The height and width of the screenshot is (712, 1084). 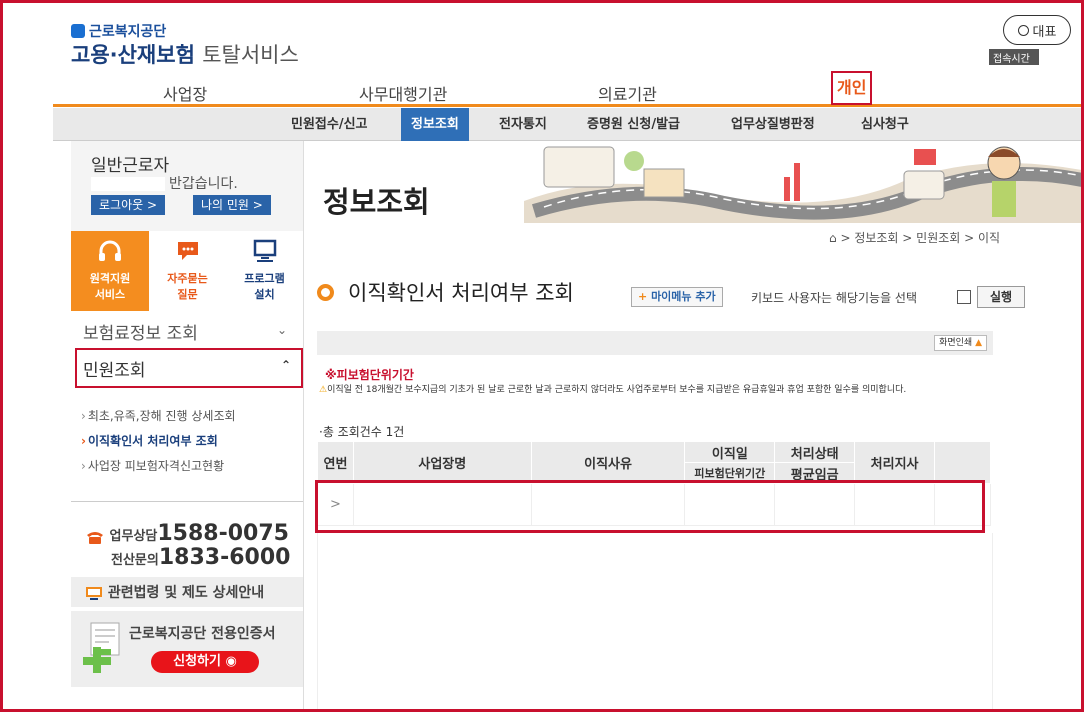 What do you see at coordinates (101, 647) in the screenshot?
I see `certificate-icon` at bounding box center [101, 647].